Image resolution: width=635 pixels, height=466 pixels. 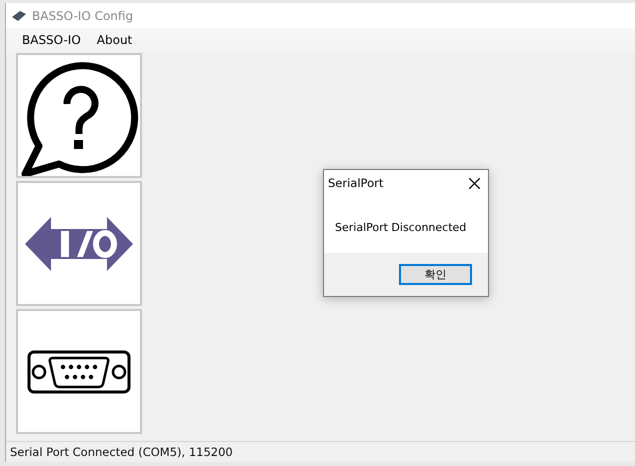 I want to click on dialog-title: SerialPort, so click(x=356, y=183).